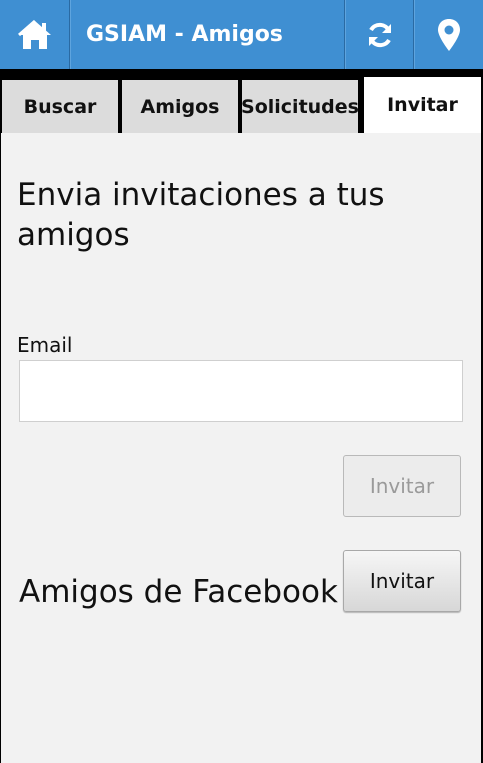 This screenshot has height=763, width=483. I want to click on facebook-heading: Amigos de Facebook, so click(178, 592).